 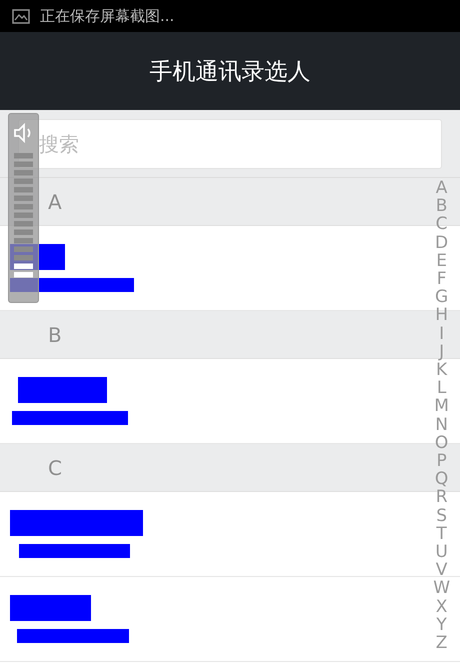 What do you see at coordinates (441, 261) in the screenshot?
I see `index-letter: E` at bounding box center [441, 261].